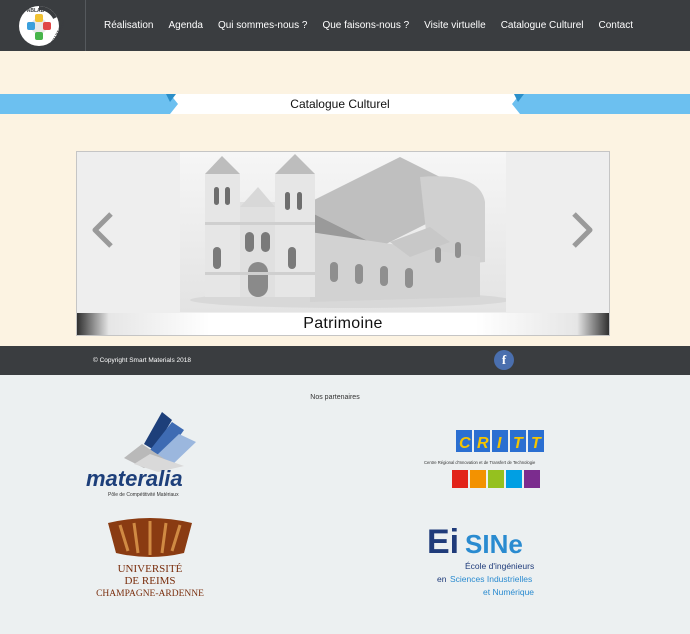 The image size is (690, 634). I want to click on universite-reims-logo: UNIVERSITÉ DE REIMS CHAMPAGNE-ARDENNE, so click(150, 560).